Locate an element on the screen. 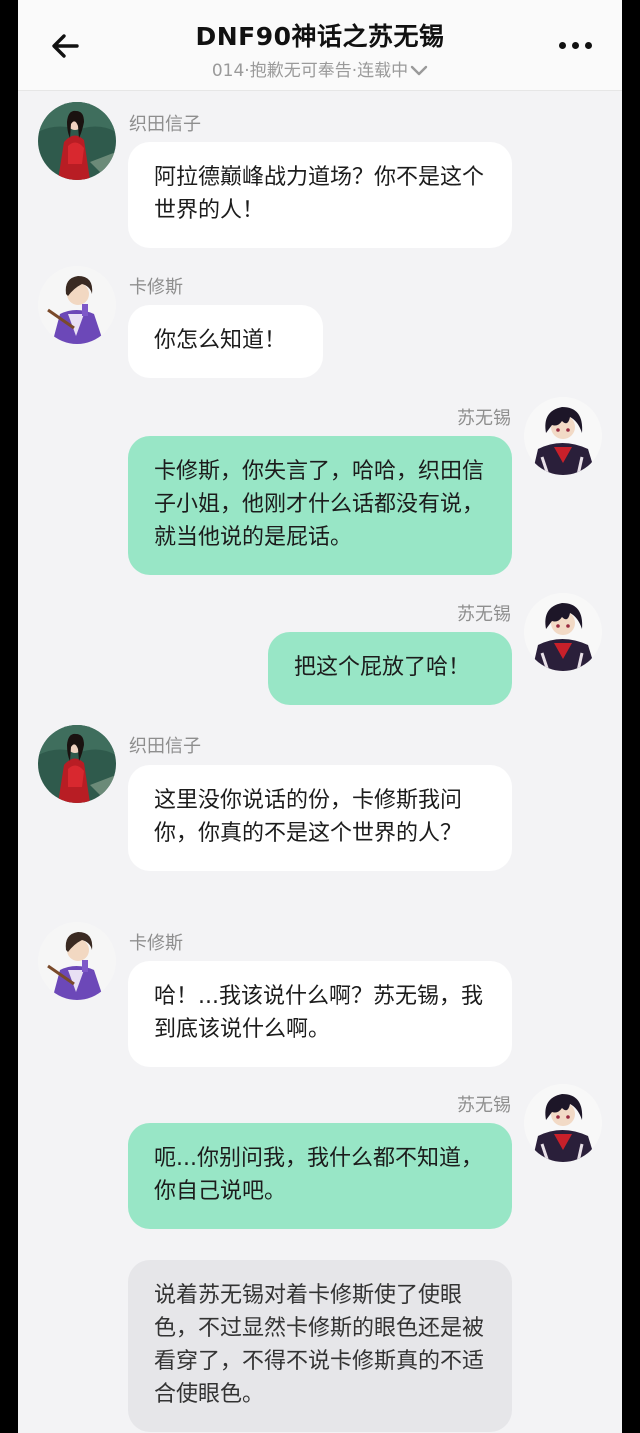 The height and width of the screenshot is (1433, 640). more-dots-icon is located at coordinates (562, 45).